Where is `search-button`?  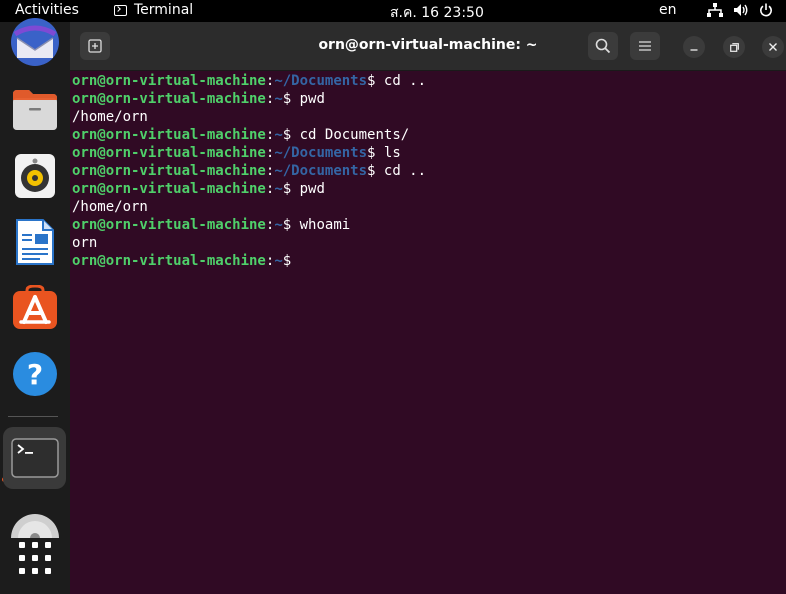 search-button is located at coordinates (603, 46).